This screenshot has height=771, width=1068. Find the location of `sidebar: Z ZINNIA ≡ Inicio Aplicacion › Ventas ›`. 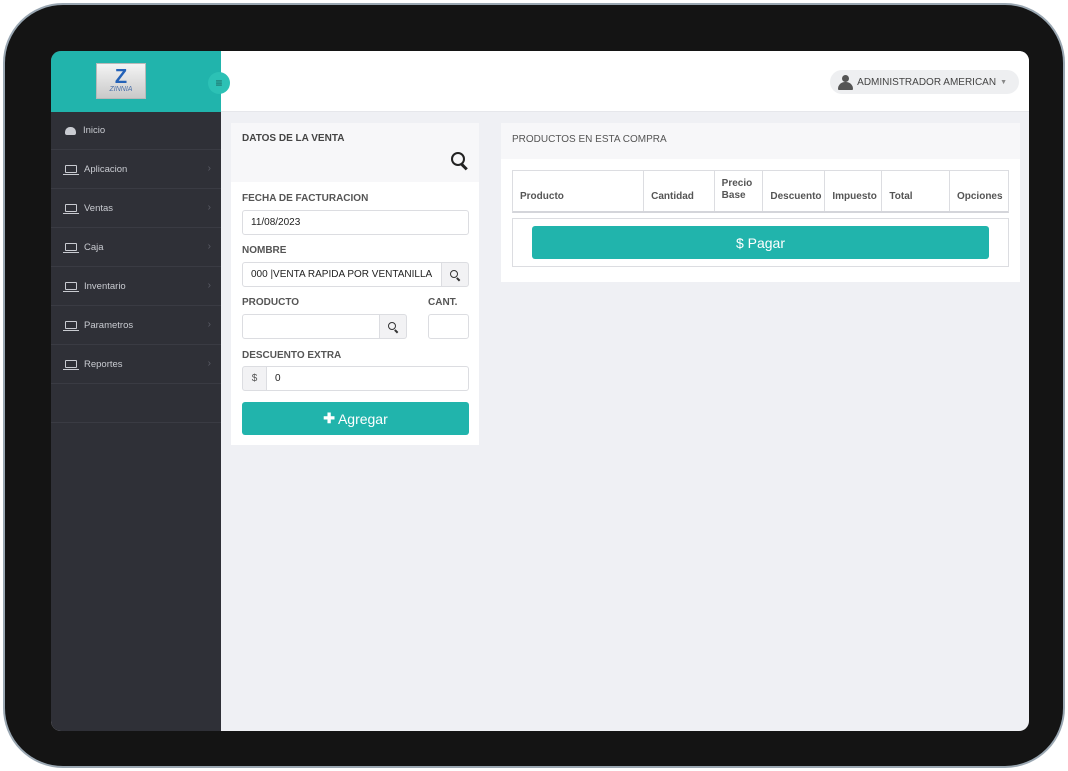

sidebar: Z ZINNIA ≡ Inicio Aplicacion › Ventas › is located at coordinates (140, 391).